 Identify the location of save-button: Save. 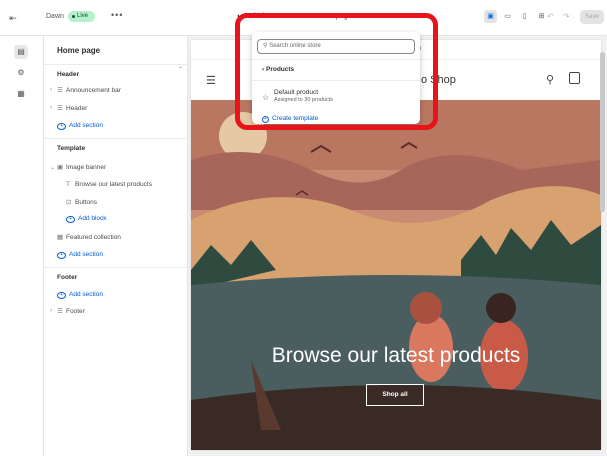
(592, 17).